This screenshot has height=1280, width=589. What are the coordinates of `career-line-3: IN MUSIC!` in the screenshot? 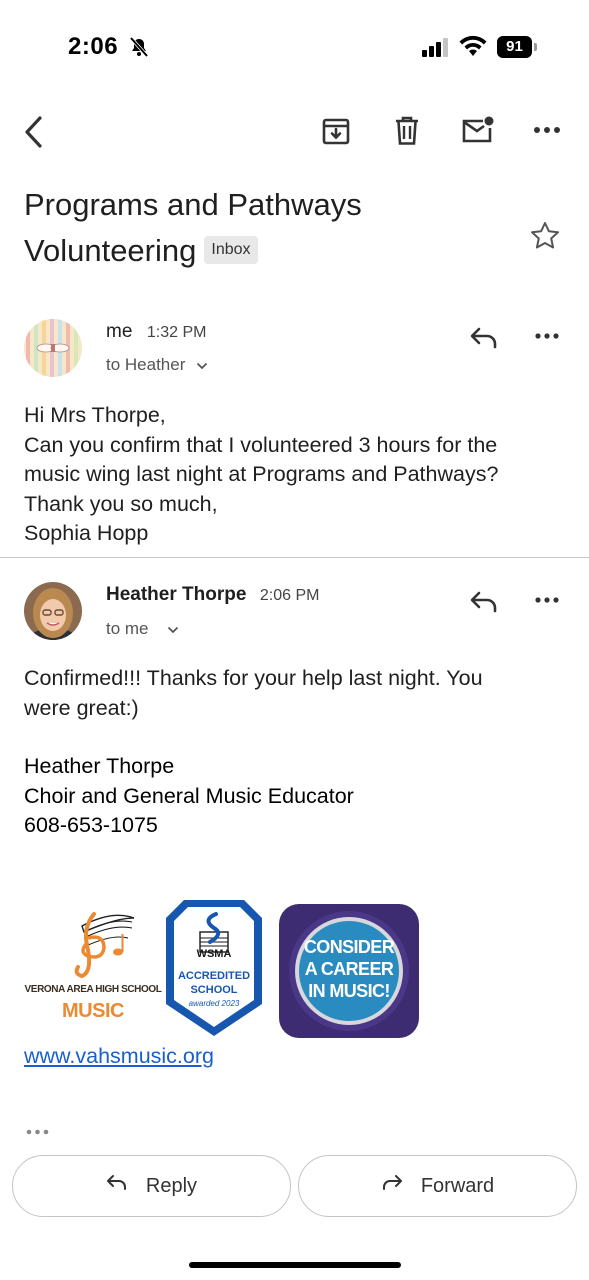 It's located at (349, 991).